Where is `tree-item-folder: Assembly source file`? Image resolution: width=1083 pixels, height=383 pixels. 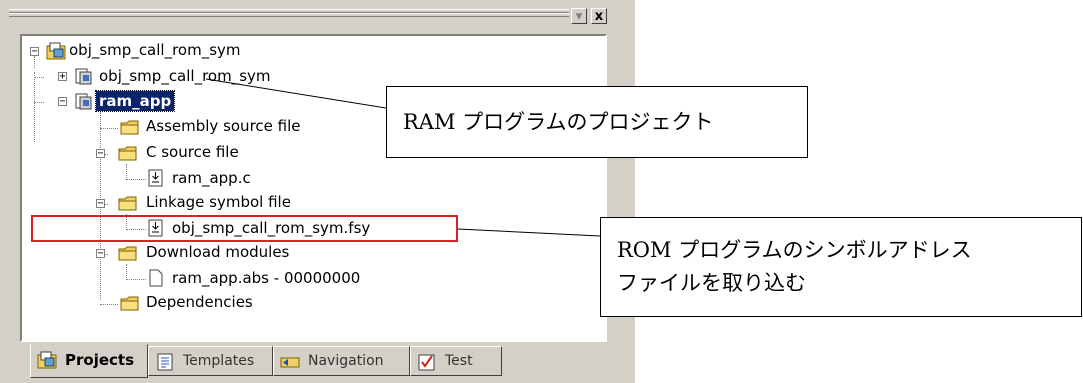 tree-item-folder: Assembly source file is located at coordinates (223, 126).